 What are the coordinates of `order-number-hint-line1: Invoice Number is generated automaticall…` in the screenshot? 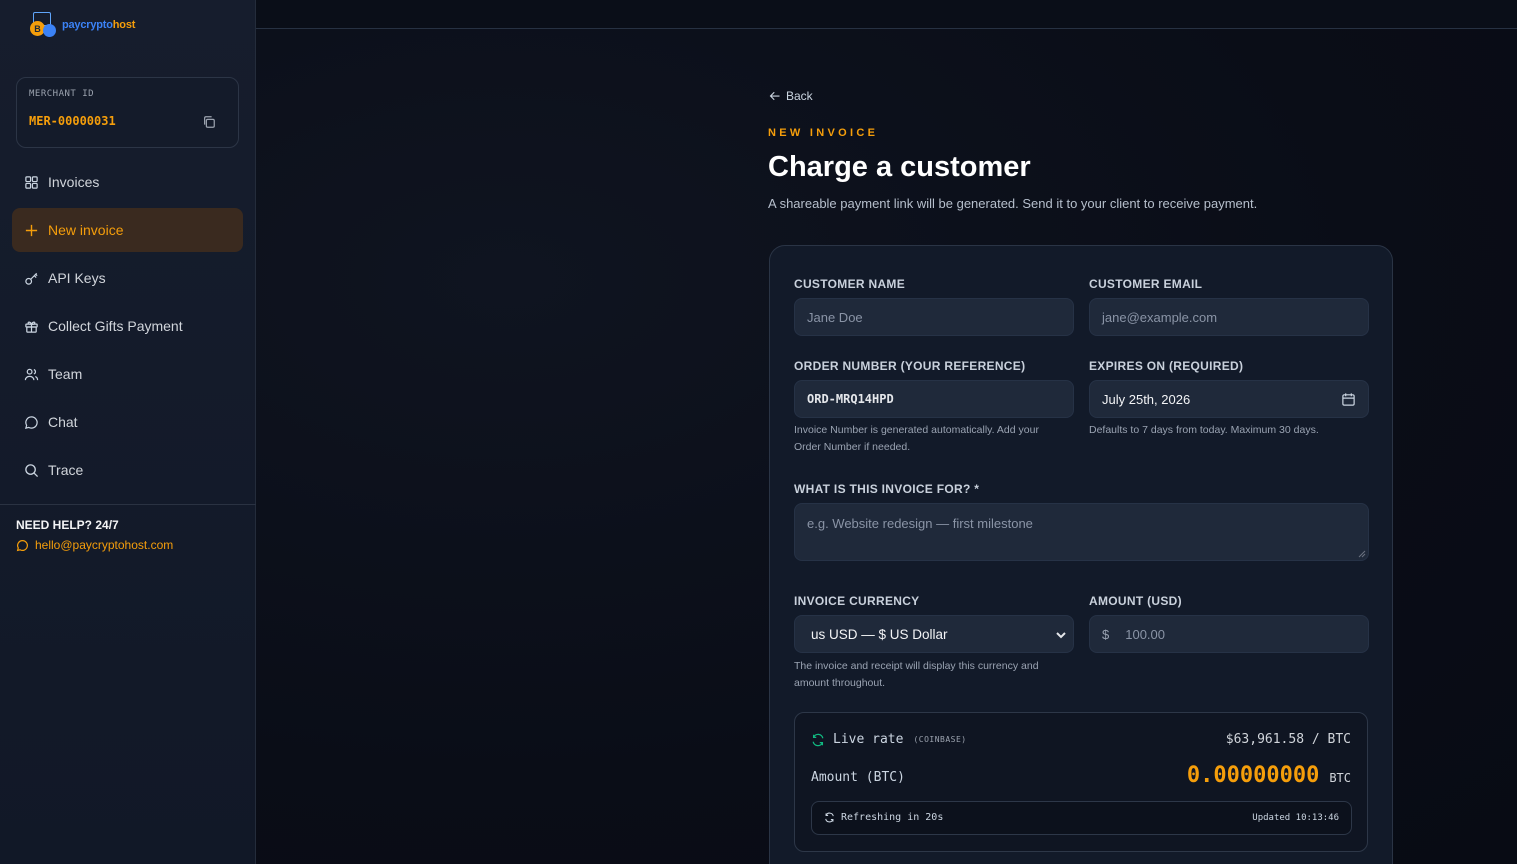 It's located at (916, 430).